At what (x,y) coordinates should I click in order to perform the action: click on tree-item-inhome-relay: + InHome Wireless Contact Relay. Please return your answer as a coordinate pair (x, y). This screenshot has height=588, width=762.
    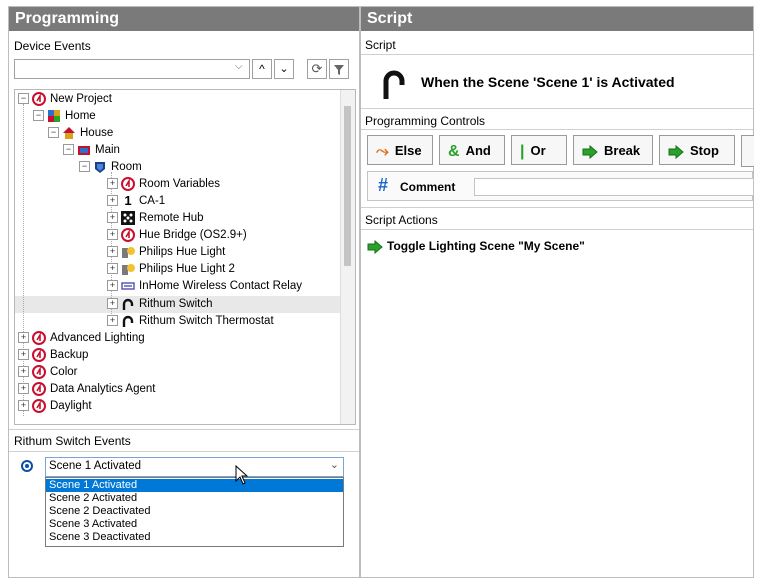
    Looking at the image, I should click on (204, 286).